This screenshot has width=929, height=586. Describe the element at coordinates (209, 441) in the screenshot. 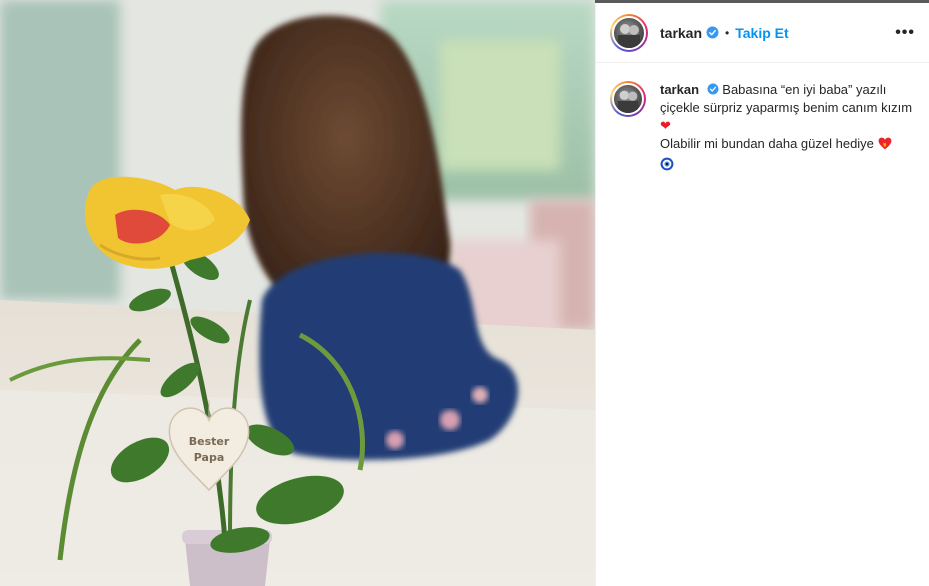

I see `tag-text-line1: Bester` at that location.